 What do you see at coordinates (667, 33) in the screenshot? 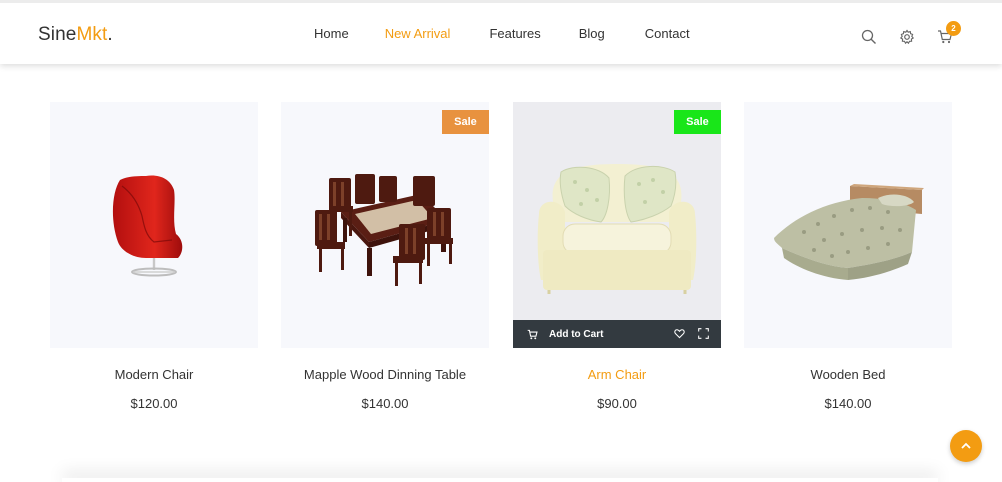
I see `nav-contact: Contact` at bounding box center [667, 33].